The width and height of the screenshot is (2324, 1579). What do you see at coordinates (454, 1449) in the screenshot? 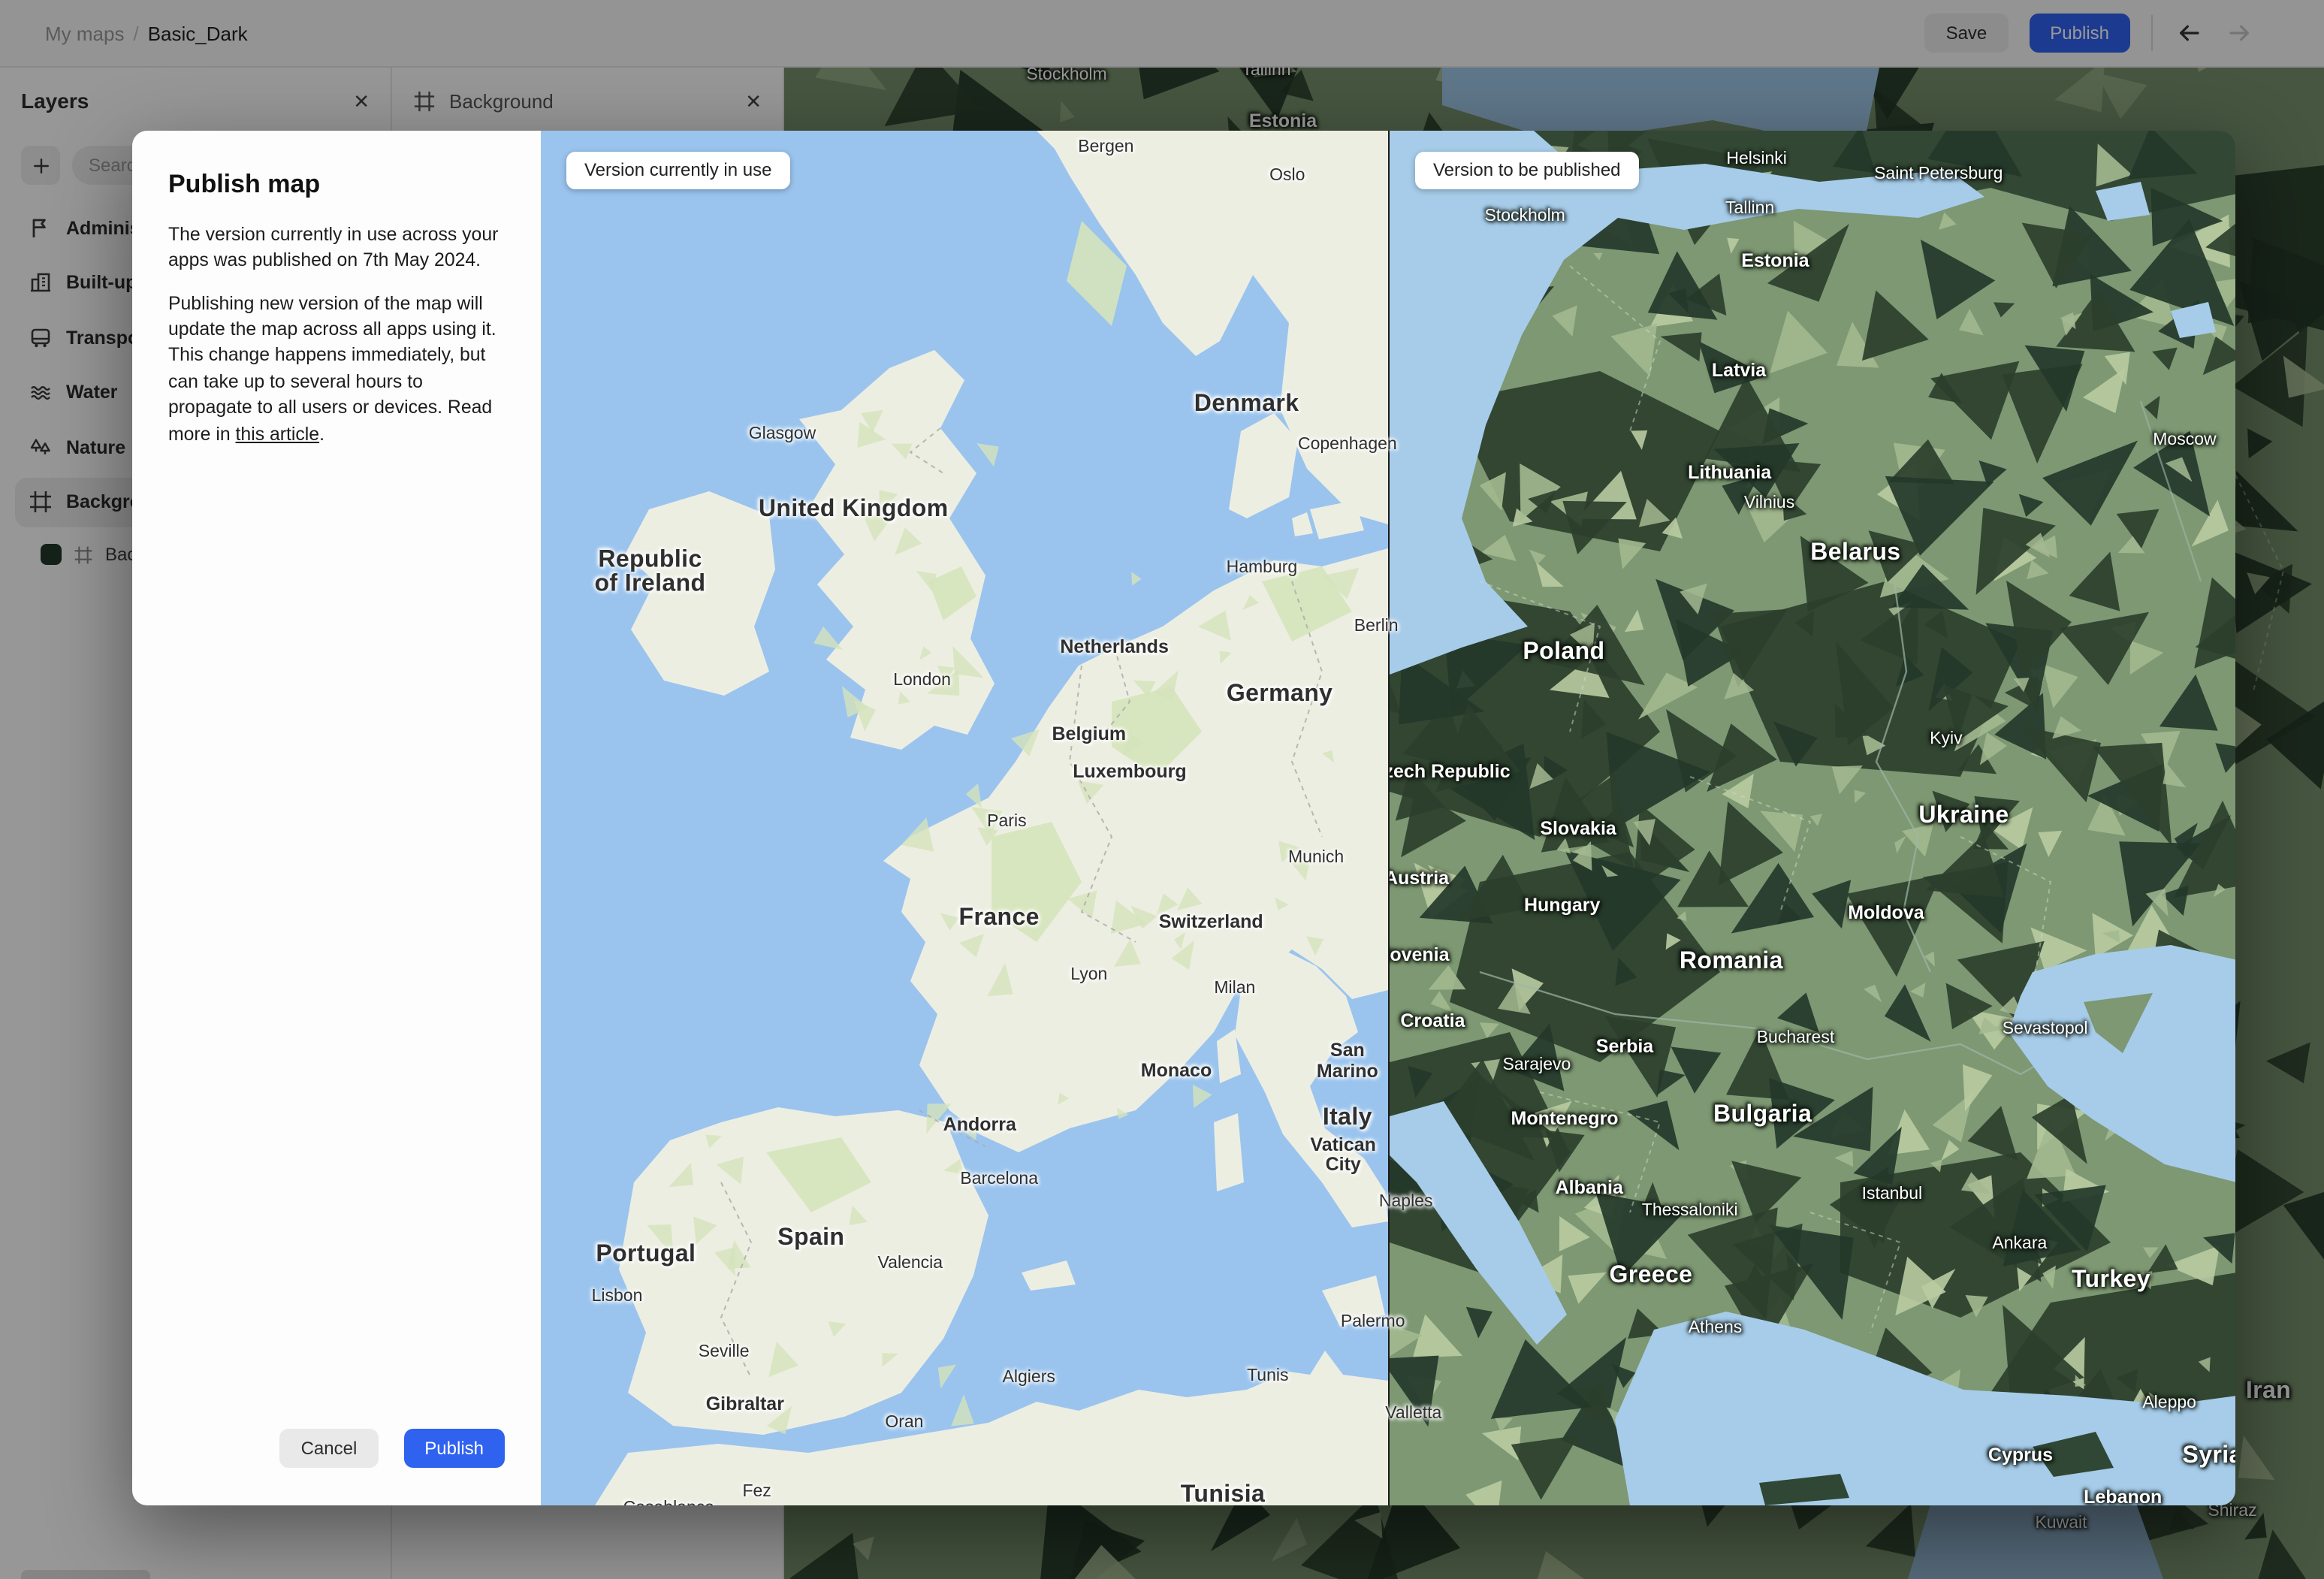
I see `publish-button-dialog: Publish` at bounding box center [454, 1449].